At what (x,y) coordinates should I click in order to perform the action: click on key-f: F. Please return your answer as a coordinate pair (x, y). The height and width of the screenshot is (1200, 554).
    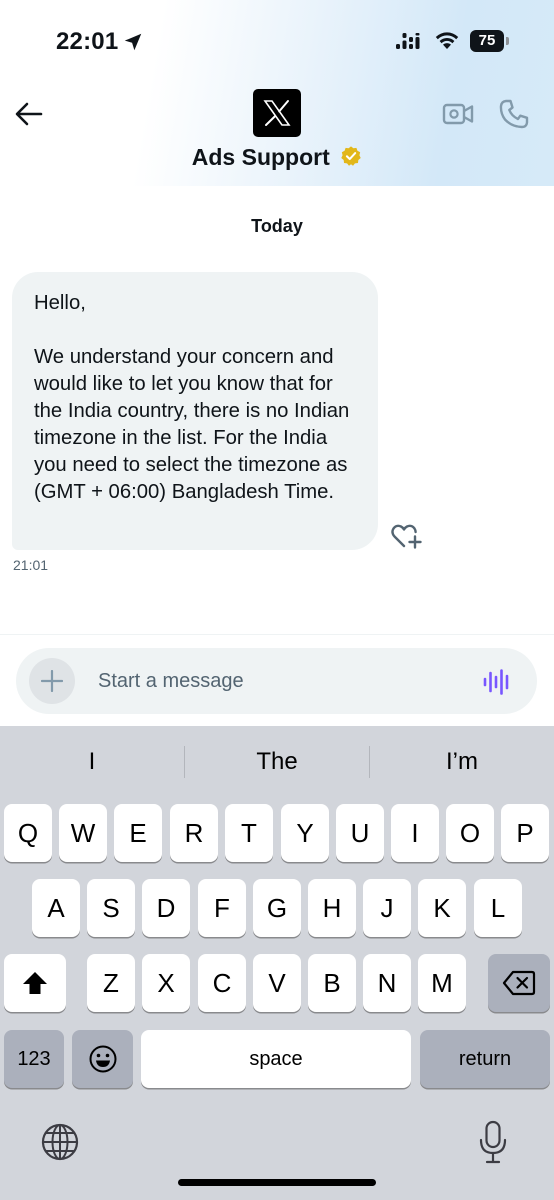
    Looking at the image, I should click on (222, 908).